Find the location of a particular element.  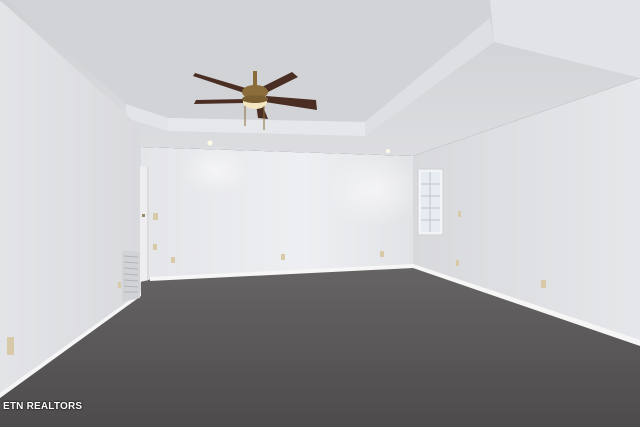

window-icon is located at coordinates (430, 202).